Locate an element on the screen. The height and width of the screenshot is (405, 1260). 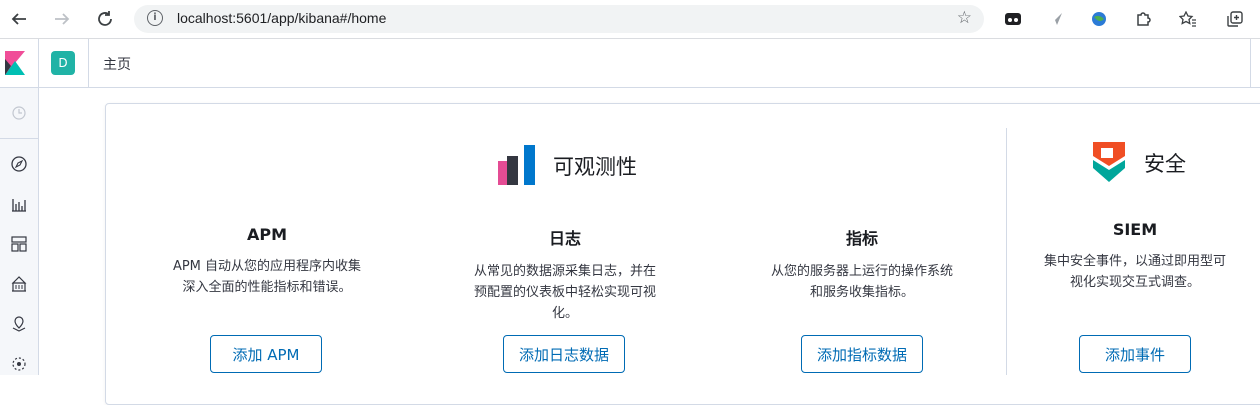
siem-card: SIEM 集中安全事件，以通过即用型可视化实现交互式调查。 is located at coordinates (1135, 256).